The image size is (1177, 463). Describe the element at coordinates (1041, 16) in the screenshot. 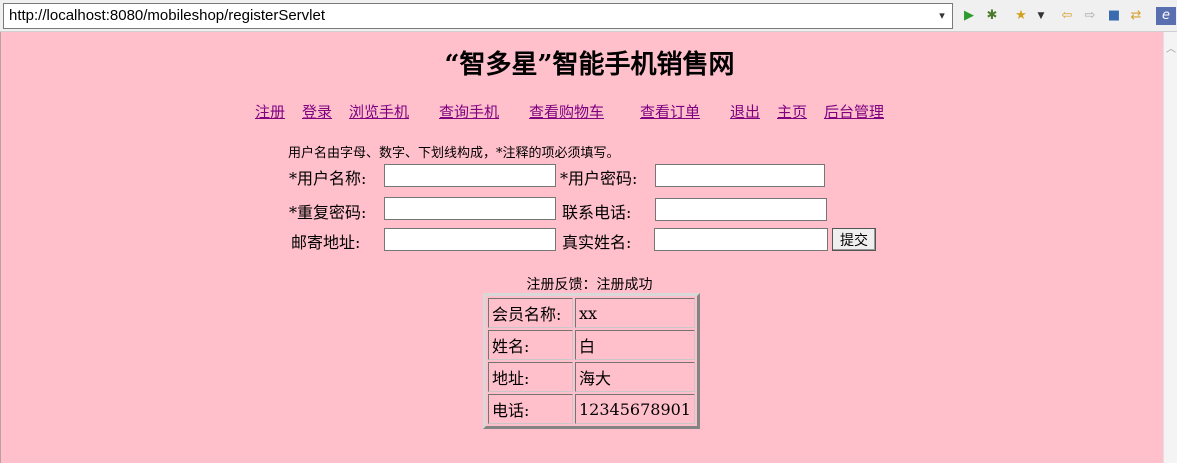

I see `chevron-down-icon: ▼` at that location.